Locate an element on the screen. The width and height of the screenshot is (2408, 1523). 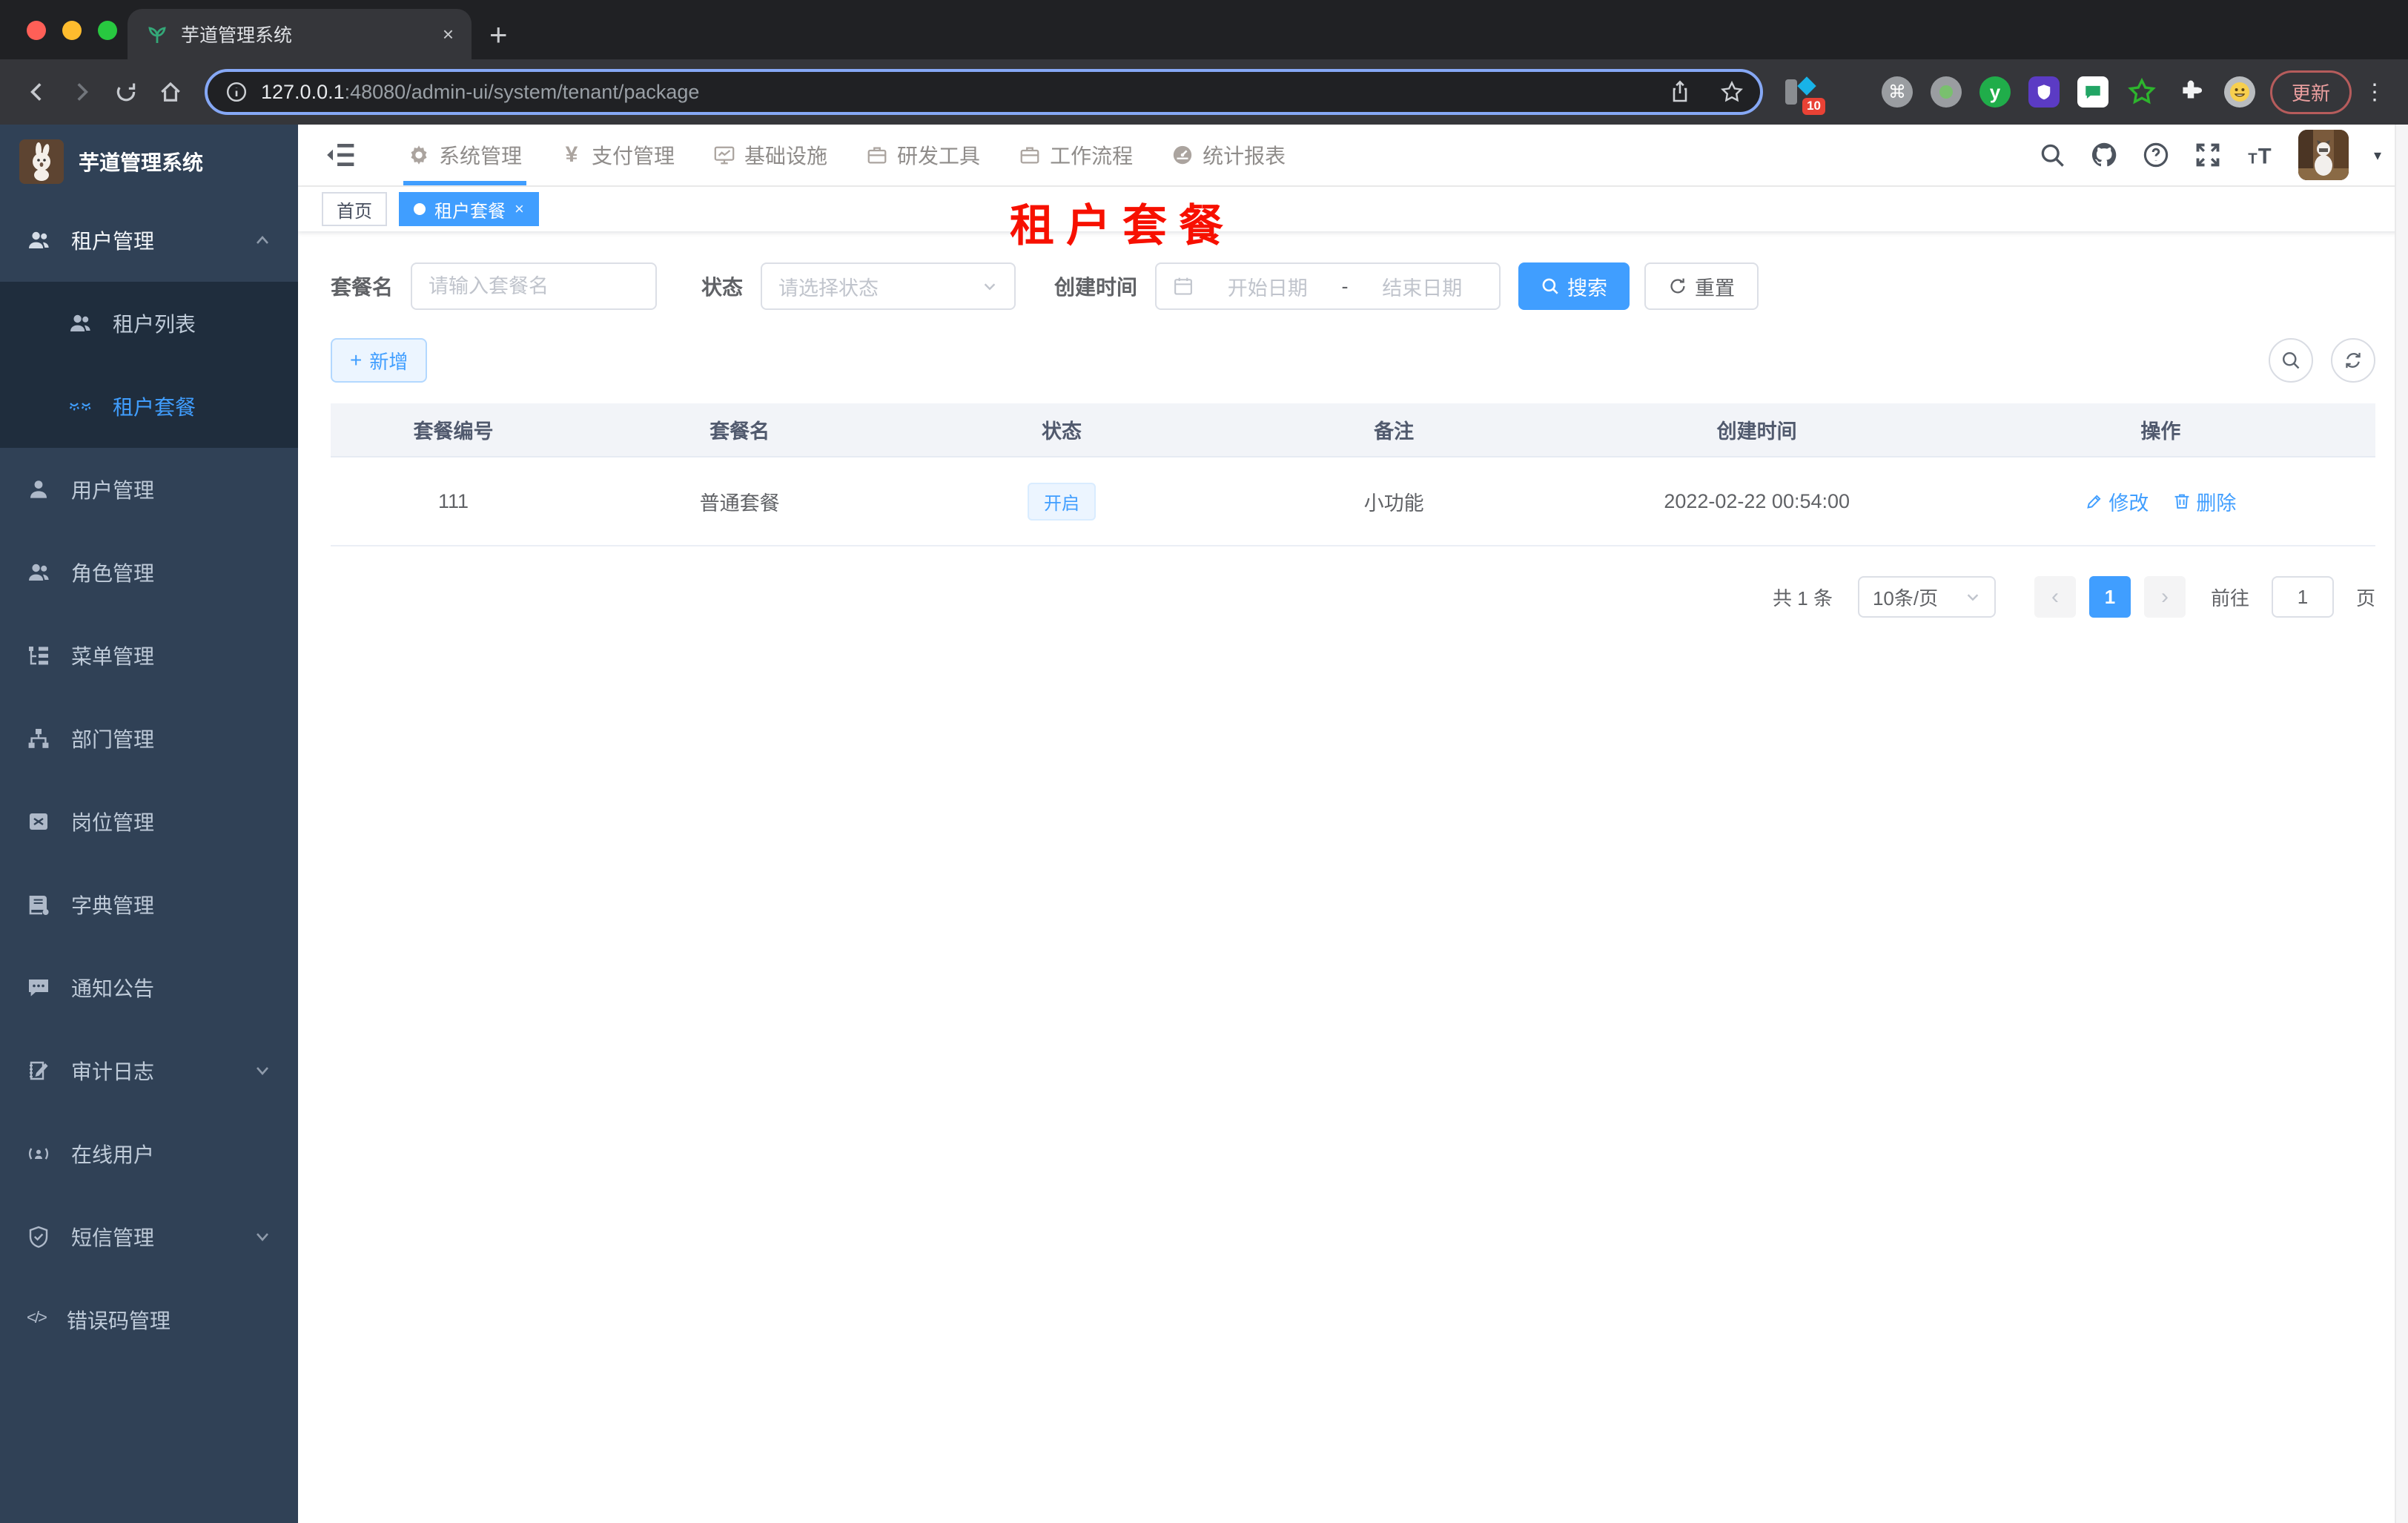
nav-item-report: 统计报表 is located at coordinates (1228, 155).